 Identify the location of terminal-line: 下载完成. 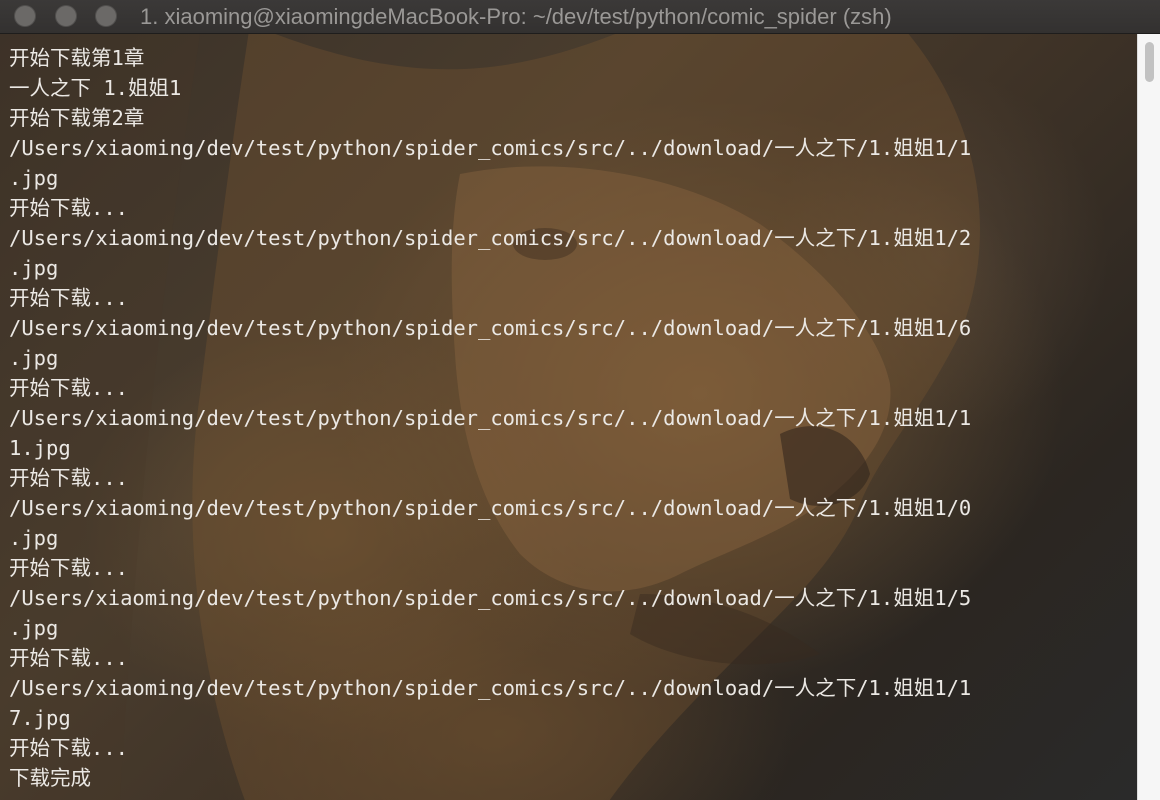
(50, 778).